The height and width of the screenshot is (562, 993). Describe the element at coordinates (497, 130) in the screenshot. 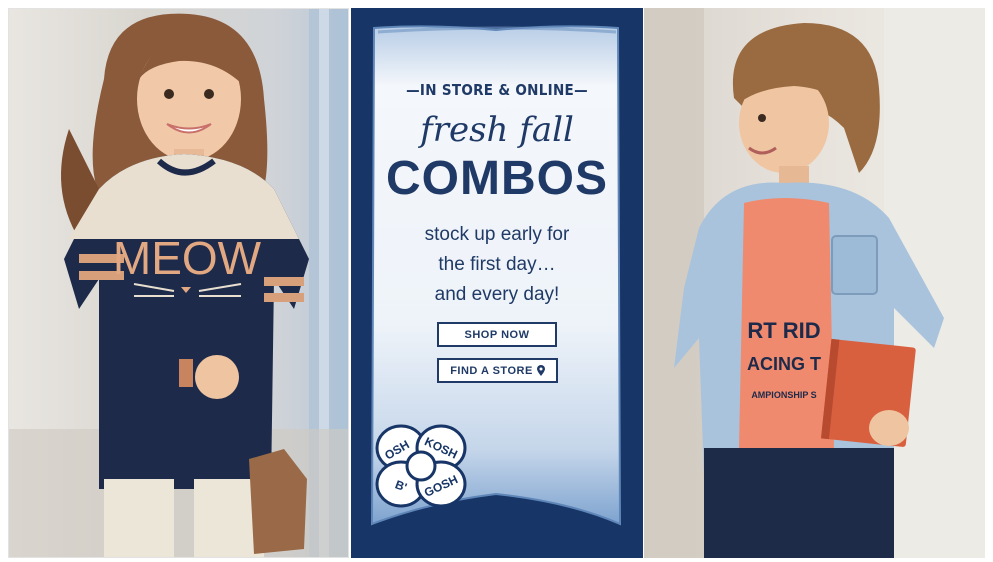

I see `script-headline: fresh fall` at that location.